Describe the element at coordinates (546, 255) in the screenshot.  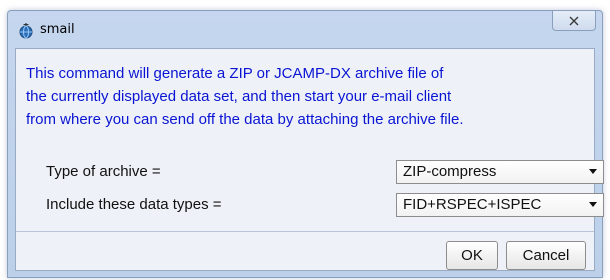
I see `cancel-button: Cancel` at that location.